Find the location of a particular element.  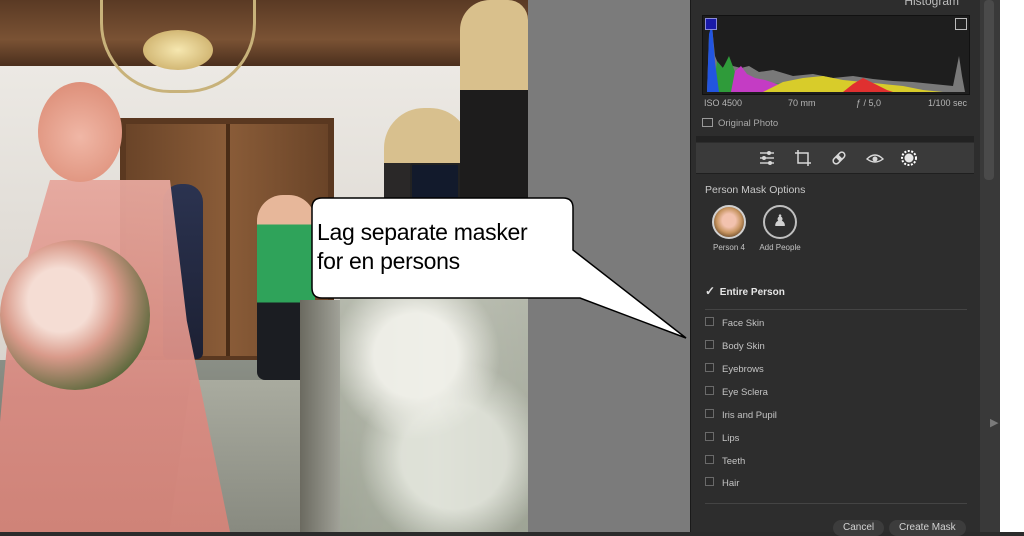

pew-flowers is located at coordinates (434, 406).